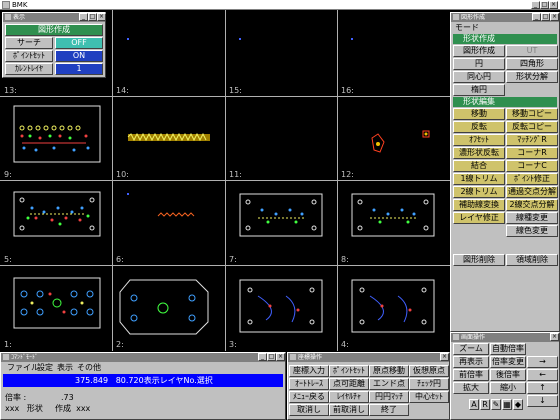 The height and width of the screenshot is (420, 560). I want to click on origin-move-button: 原点移動, so click(389, 371).